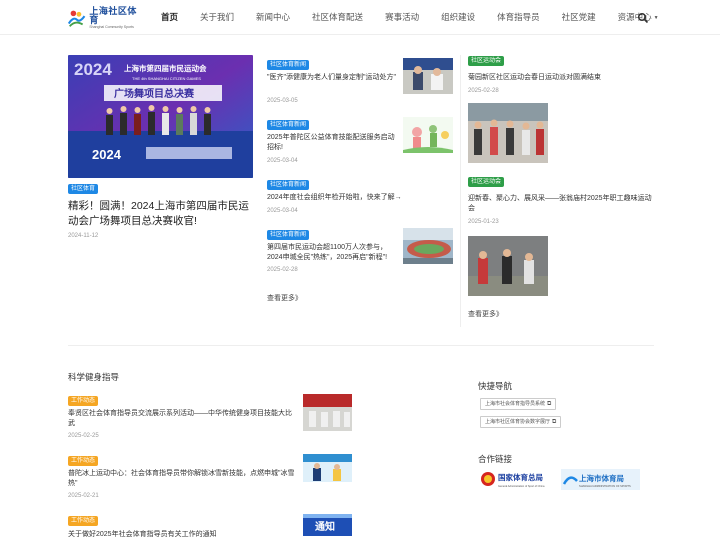 The height and width of the screenshot is (540, 720). What do you see at coordinates (337, 17) in the screenshot?
I see `nav-delivery: 社区体育配送` at bounding box center [337, 17].